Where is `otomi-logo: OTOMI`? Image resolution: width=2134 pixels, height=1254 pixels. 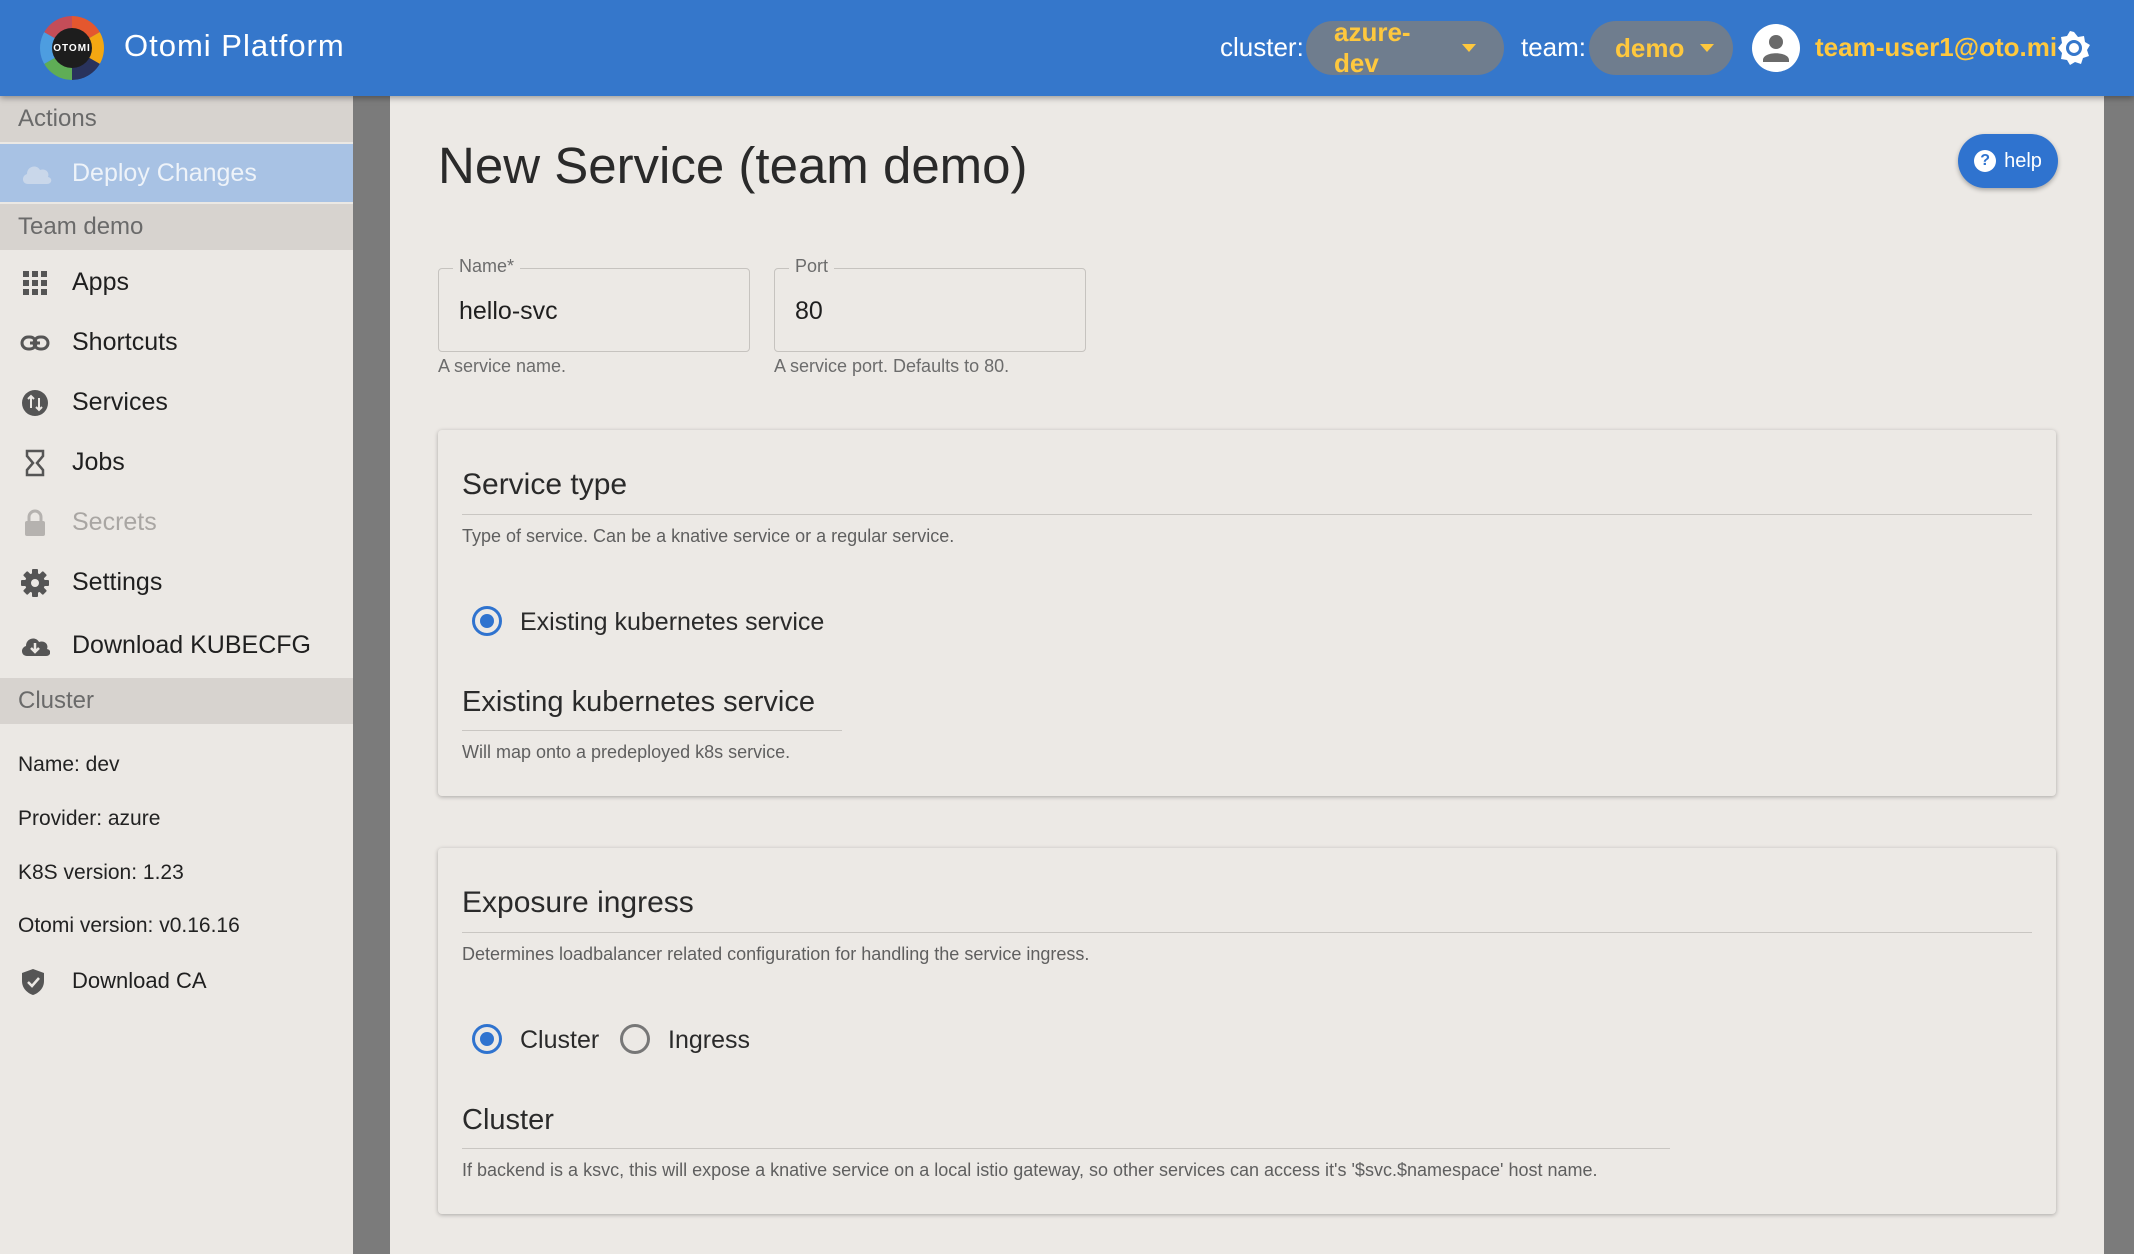 otomi-logo: OTOMI is located at coordinates (72, 48).